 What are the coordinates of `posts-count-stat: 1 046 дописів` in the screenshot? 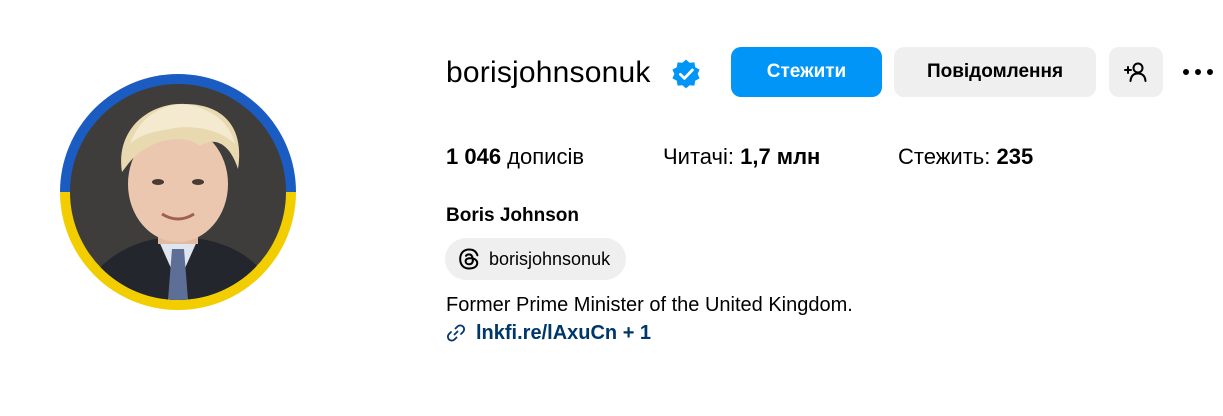 It's located at (515, 157).